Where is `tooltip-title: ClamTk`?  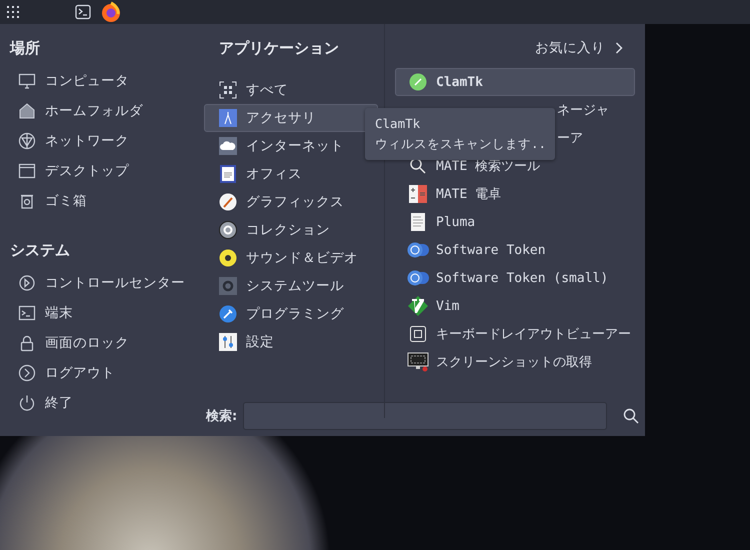 tooltip-title: ClamTk is located at coordinates (398, 124).